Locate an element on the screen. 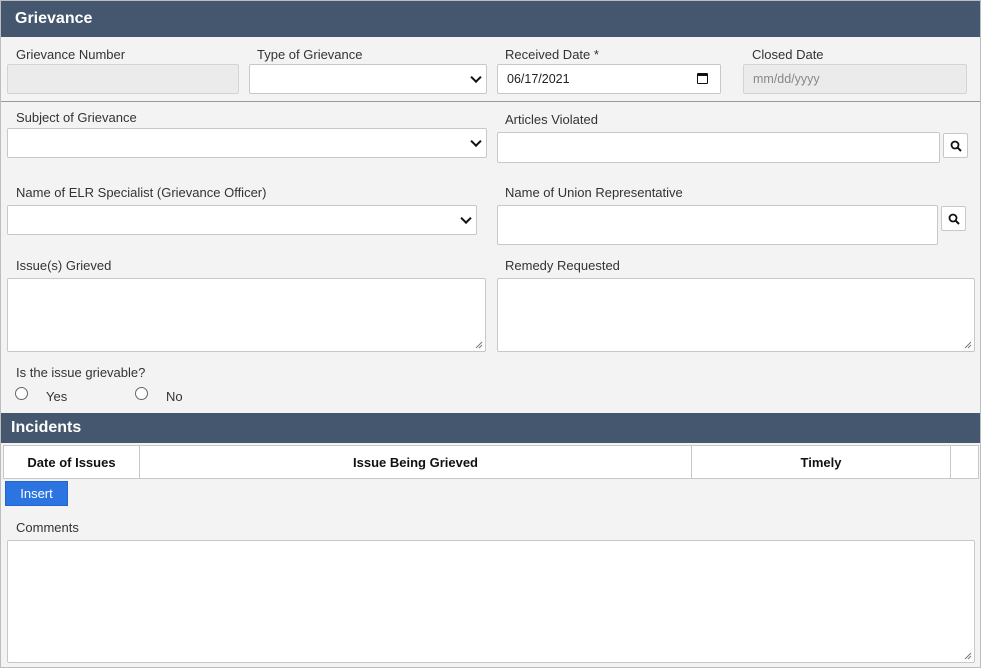 This screenshot has width=981, height=668. grievance-section-title: Grievance is located at coordinates (54, 18).